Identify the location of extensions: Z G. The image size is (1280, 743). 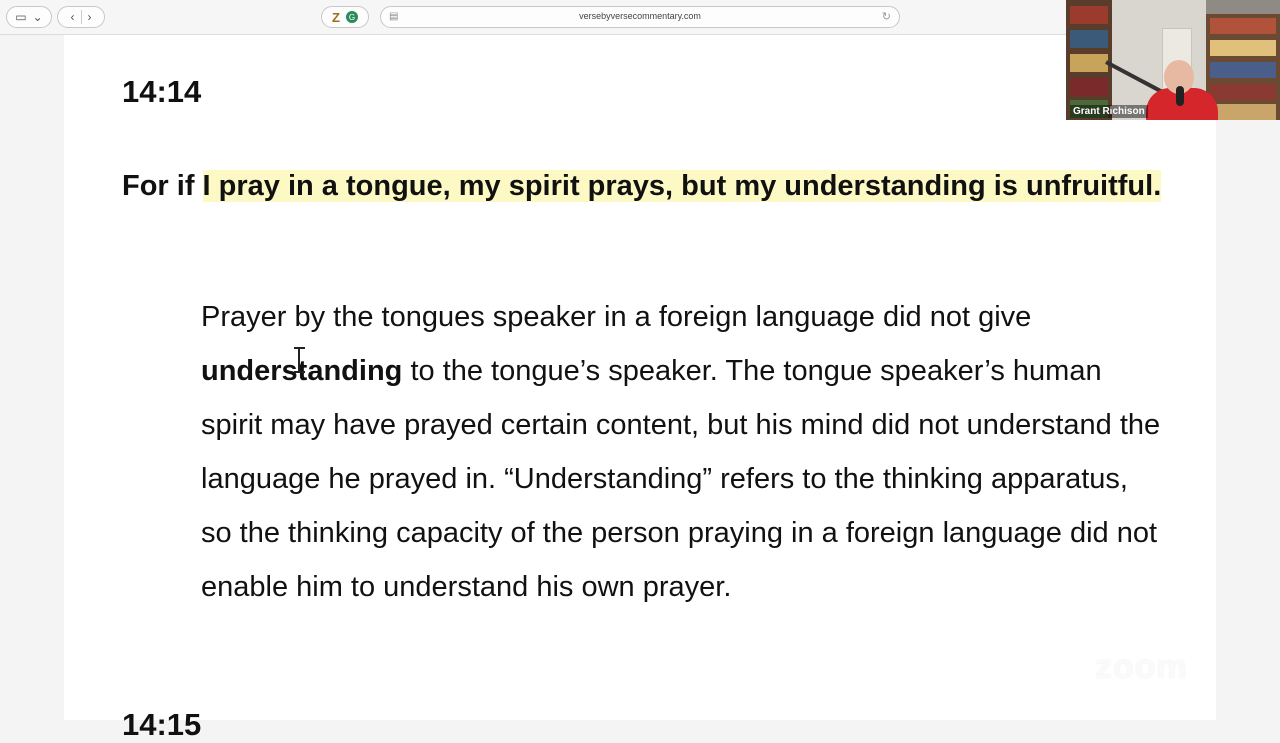
(345, 17).